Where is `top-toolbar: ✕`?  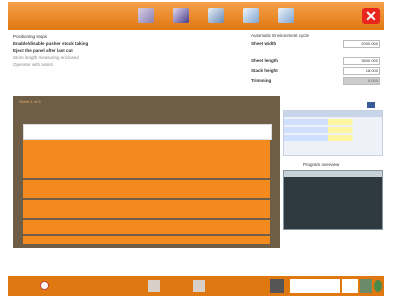 top-toolbar: ✕ is located at coordinates (196, 16).